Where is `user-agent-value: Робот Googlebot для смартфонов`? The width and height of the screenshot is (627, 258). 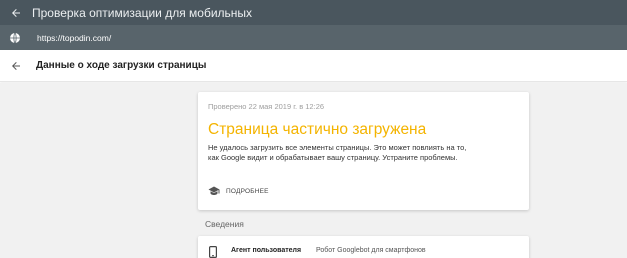
user-agent-value: Робот Googlebot для смартфонов is located at coordinates (371, 250).